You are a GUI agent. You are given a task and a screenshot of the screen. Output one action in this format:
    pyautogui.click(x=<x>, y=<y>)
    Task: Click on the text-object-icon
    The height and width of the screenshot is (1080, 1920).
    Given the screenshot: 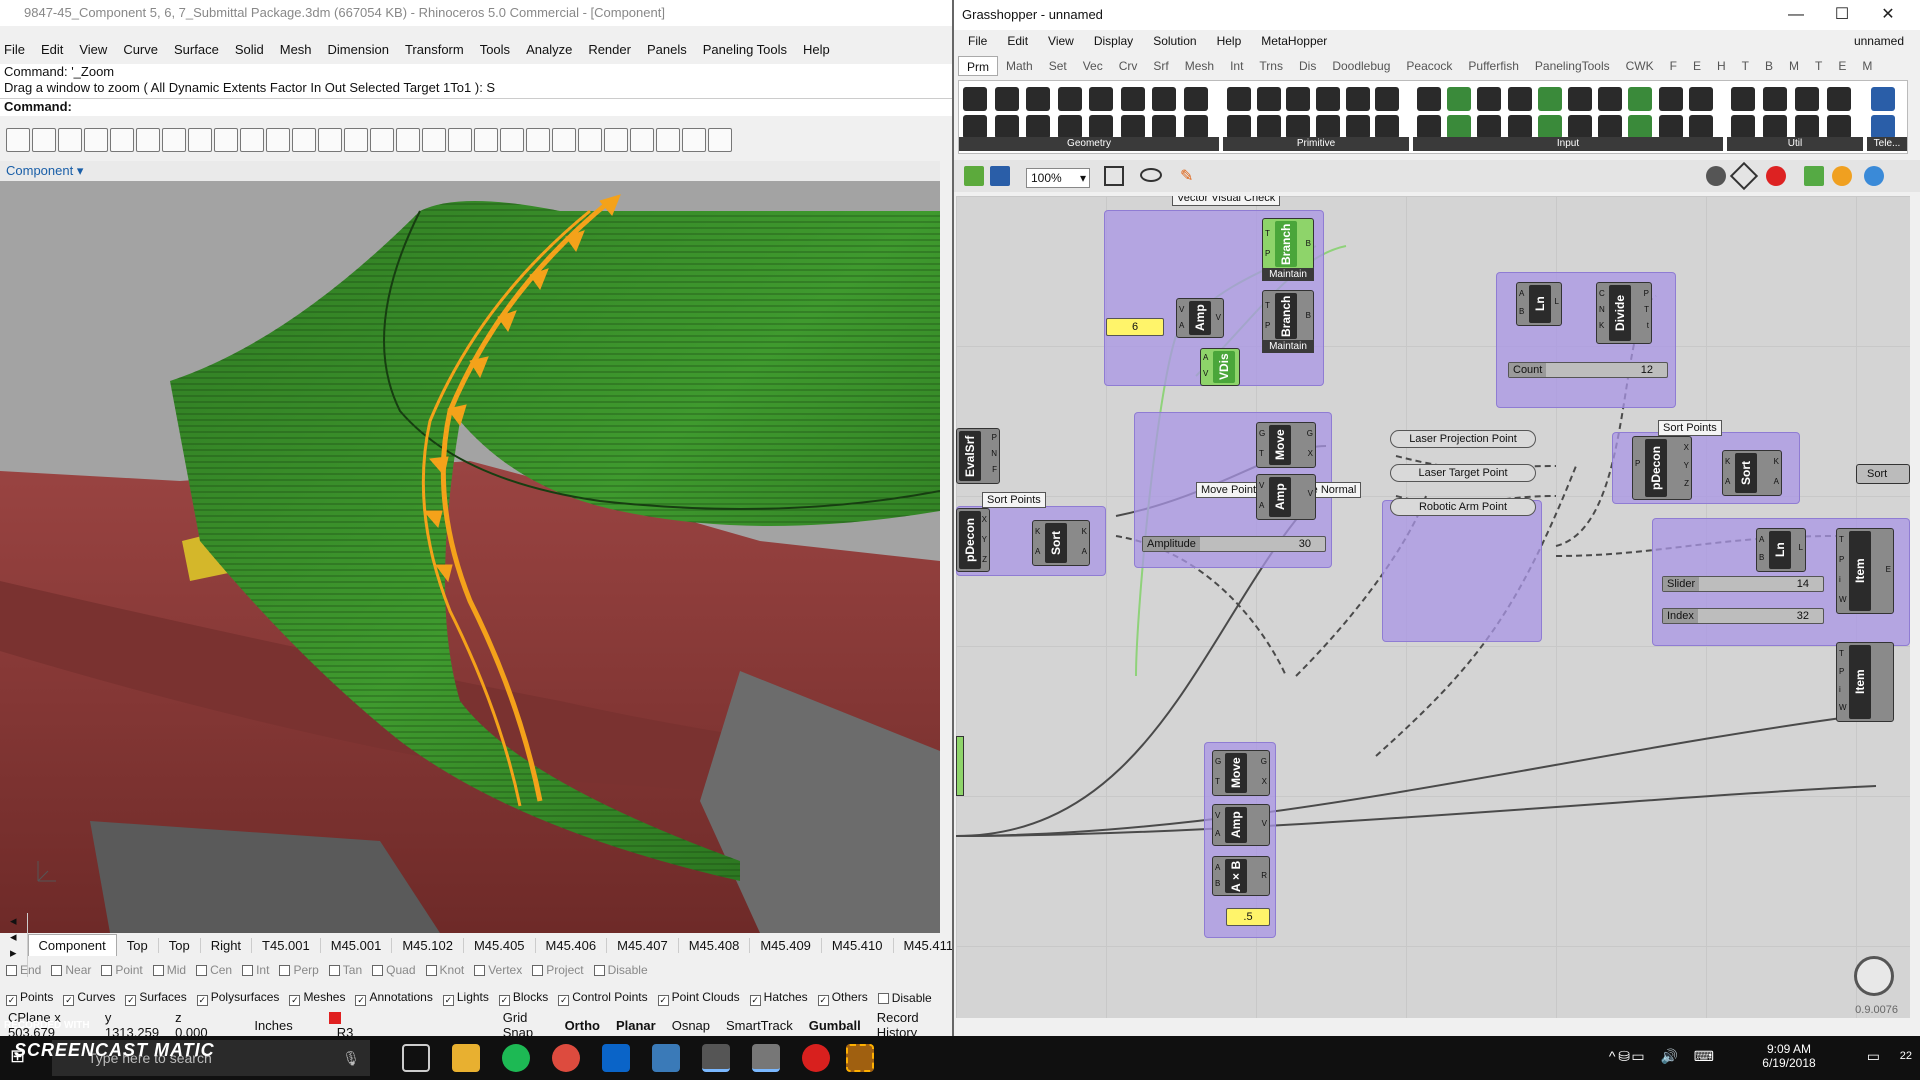 What is the action you would take?
    pyautogui.click(x=538, y=140)
    